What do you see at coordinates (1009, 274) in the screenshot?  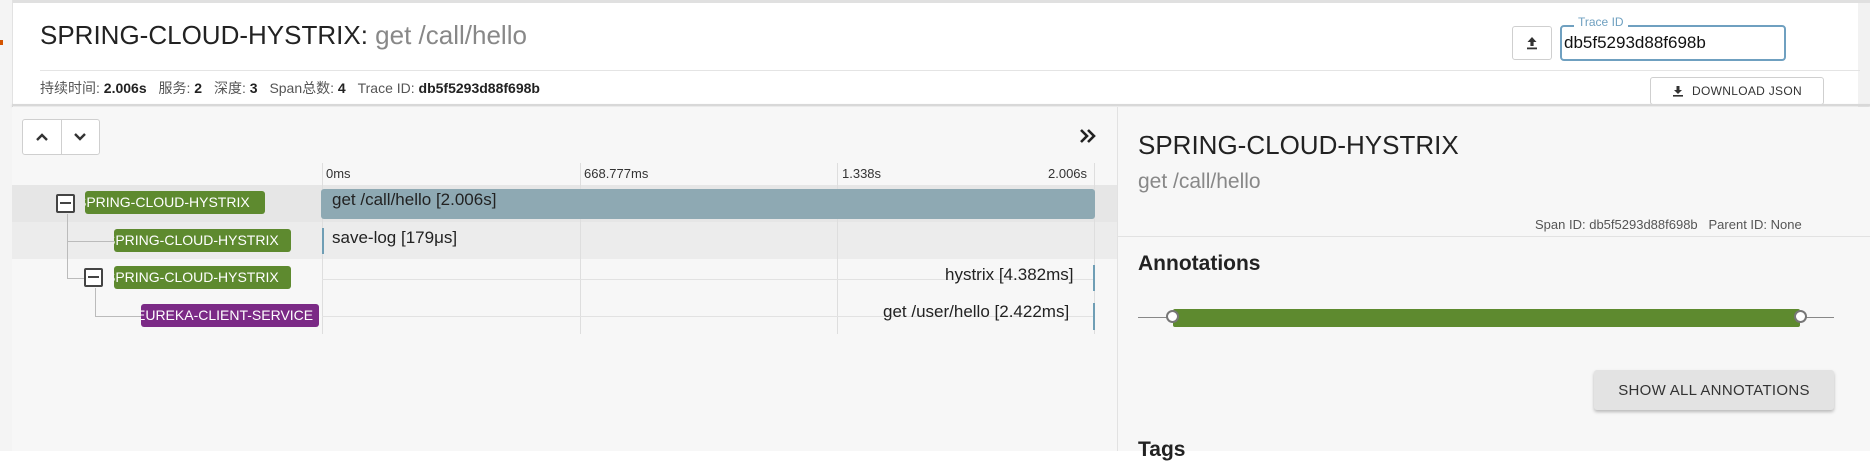 I see `span-label: hystrix [4.382ms]` at bounding box center [1009, 274].